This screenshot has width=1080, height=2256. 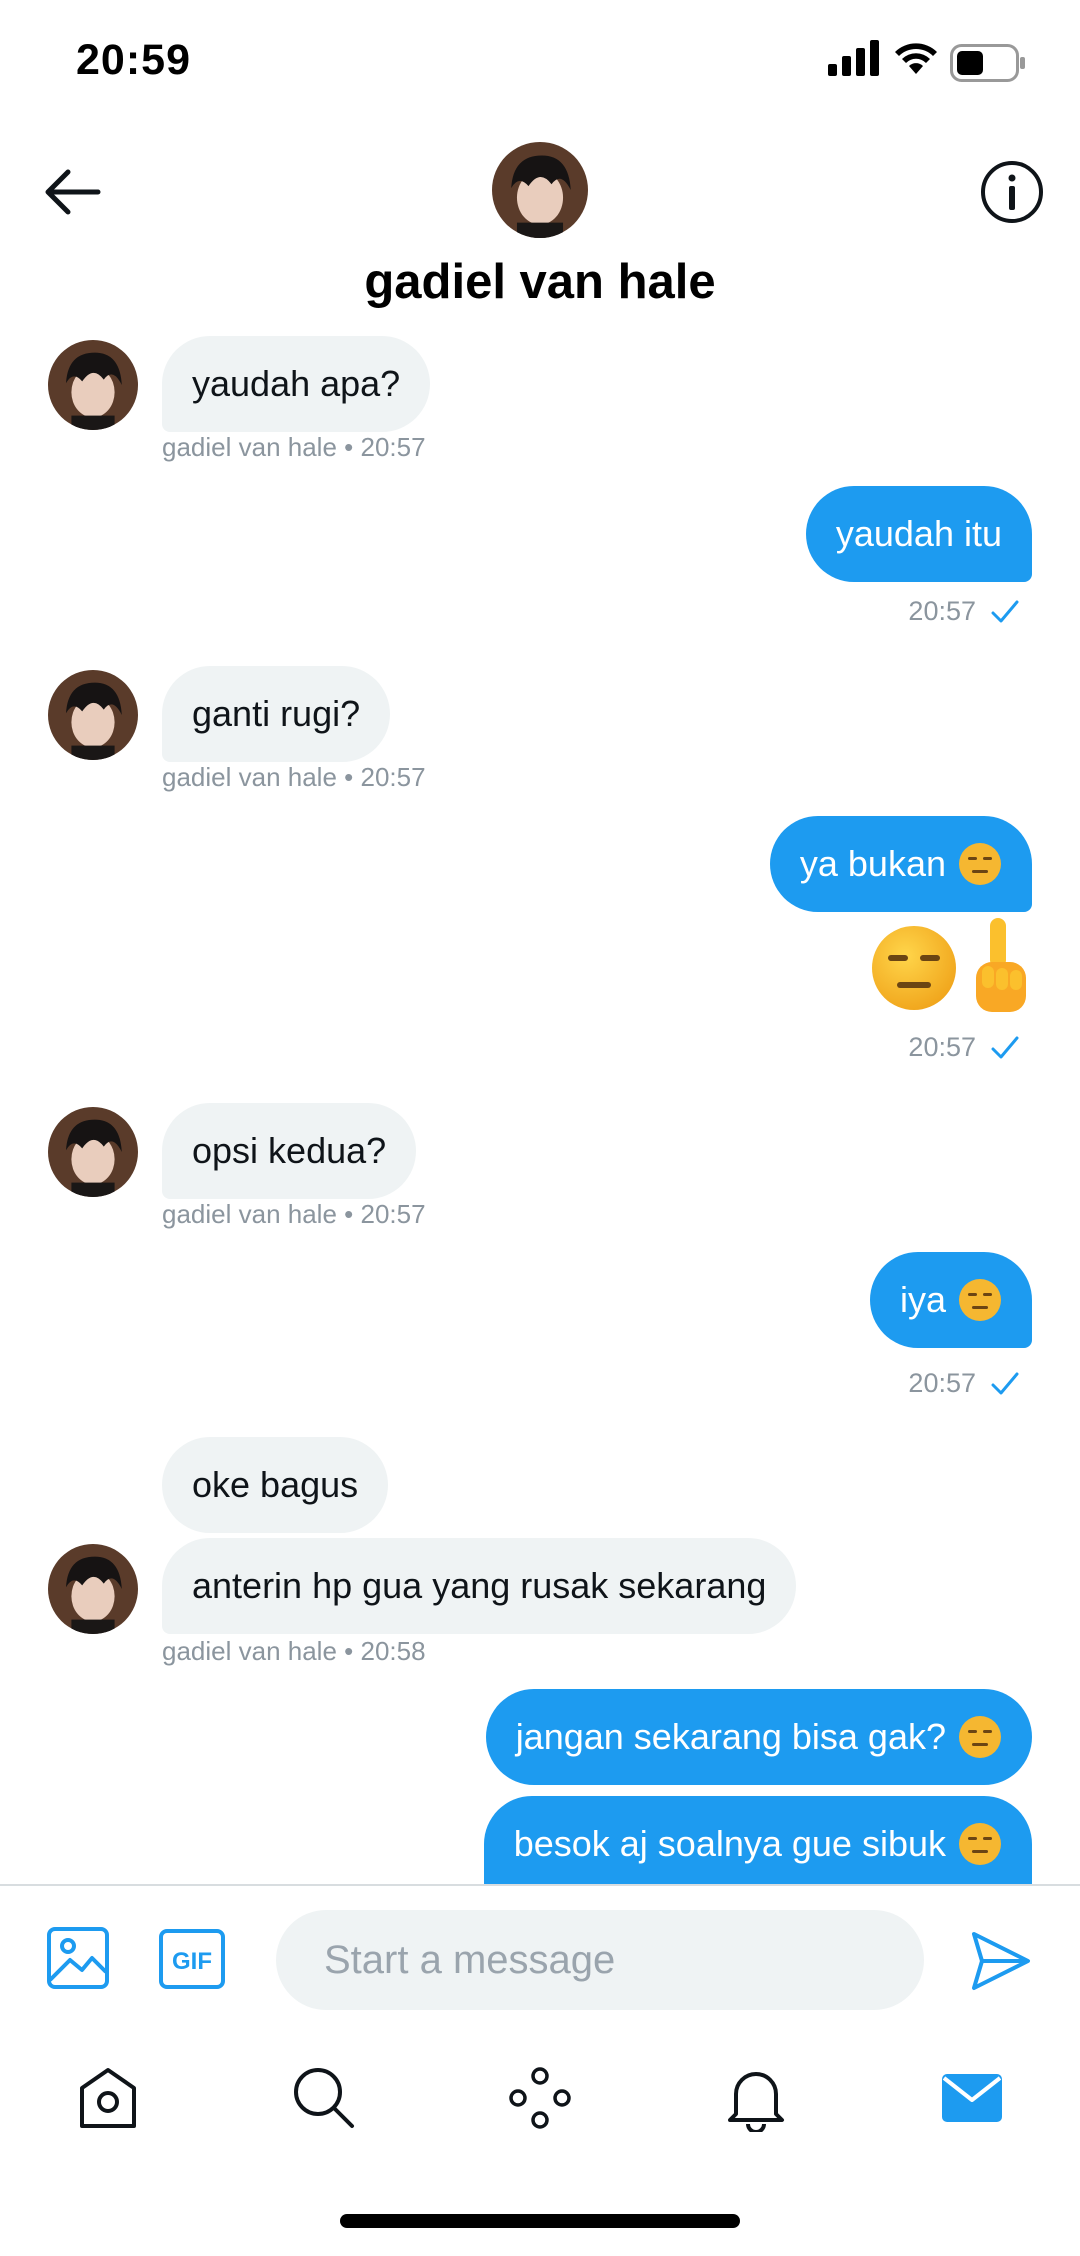 I want to click on message-input: Start a message, so click(x=600, y=1960).